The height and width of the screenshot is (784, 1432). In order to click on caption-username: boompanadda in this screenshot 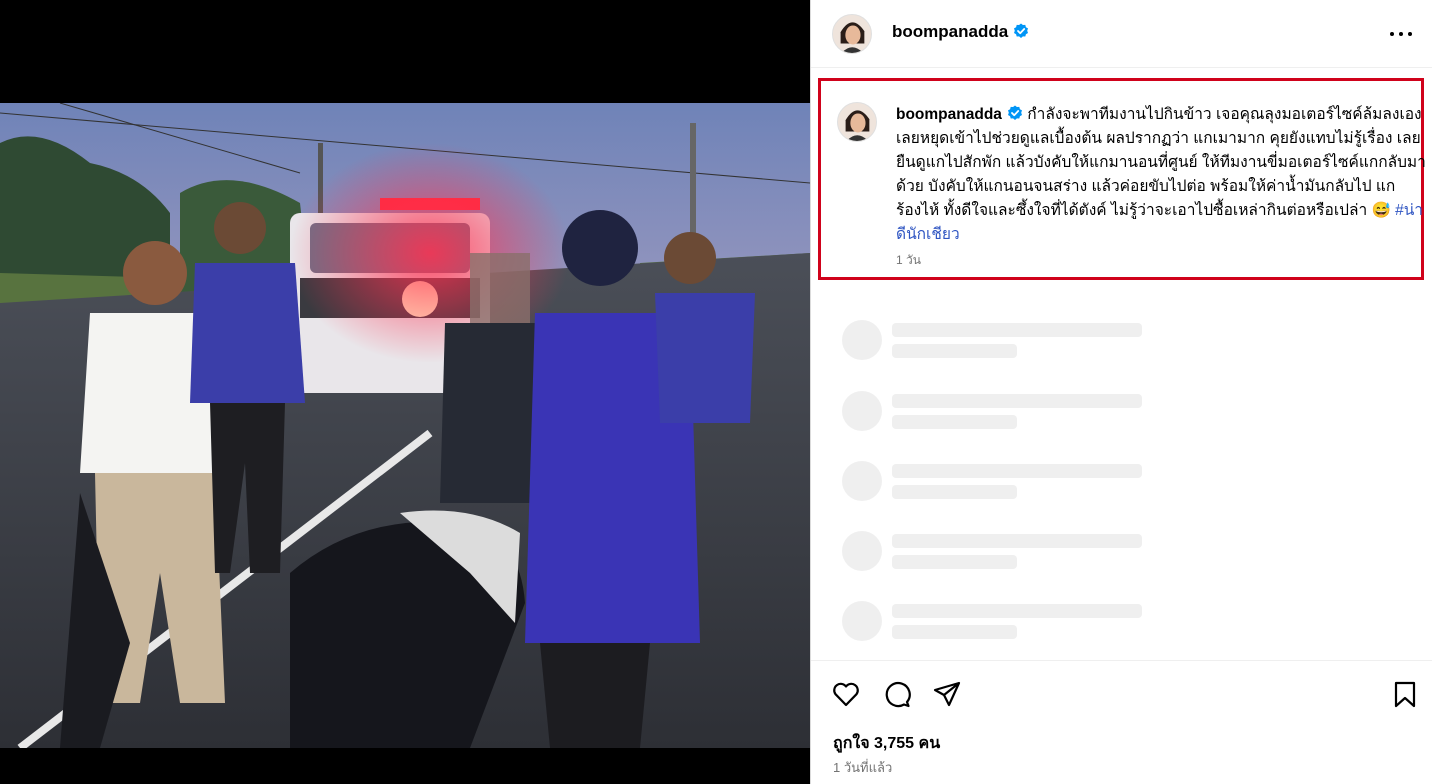, I will do `click(959, 114)`.